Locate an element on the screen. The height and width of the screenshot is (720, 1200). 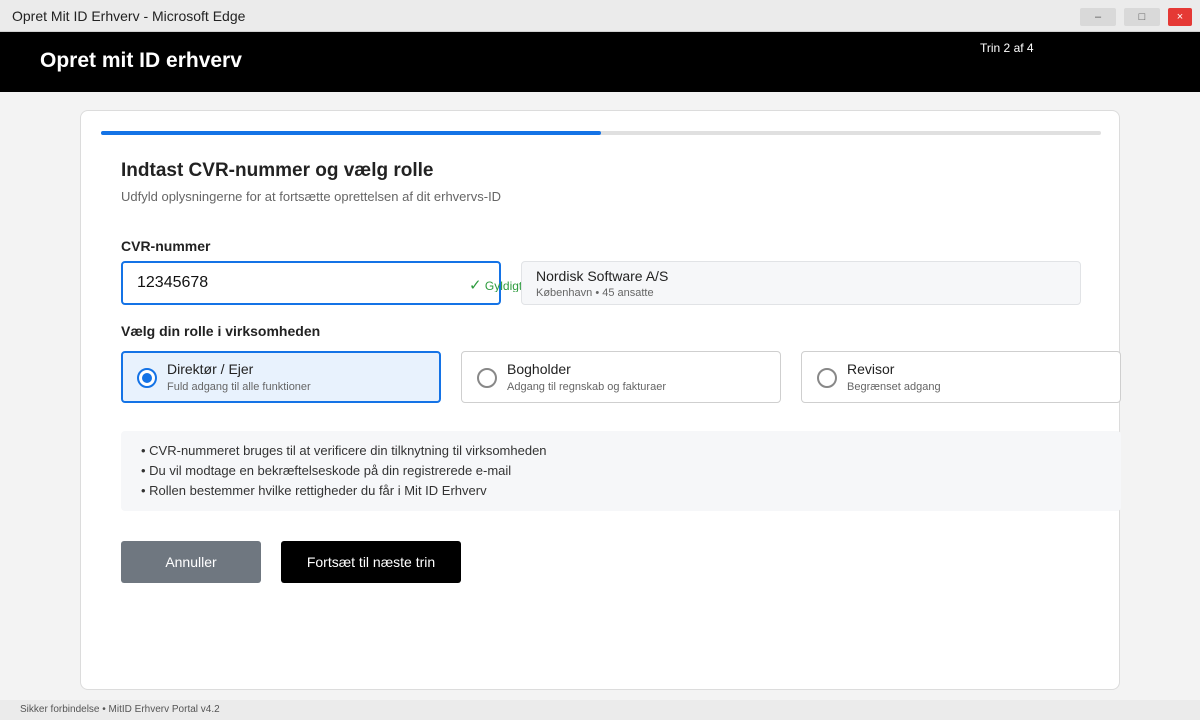
role-name: Direktør / Ejer is located at coordinates (210, 369).